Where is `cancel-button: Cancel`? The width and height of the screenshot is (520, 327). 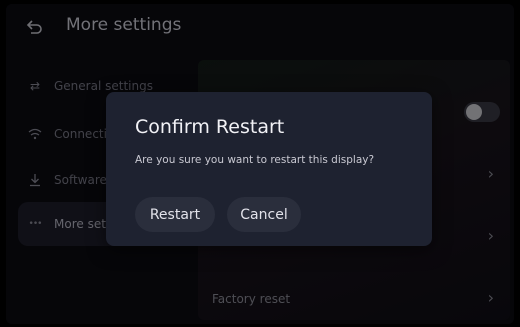 cancel-button: Cancel is located at coordinates (264, 214).